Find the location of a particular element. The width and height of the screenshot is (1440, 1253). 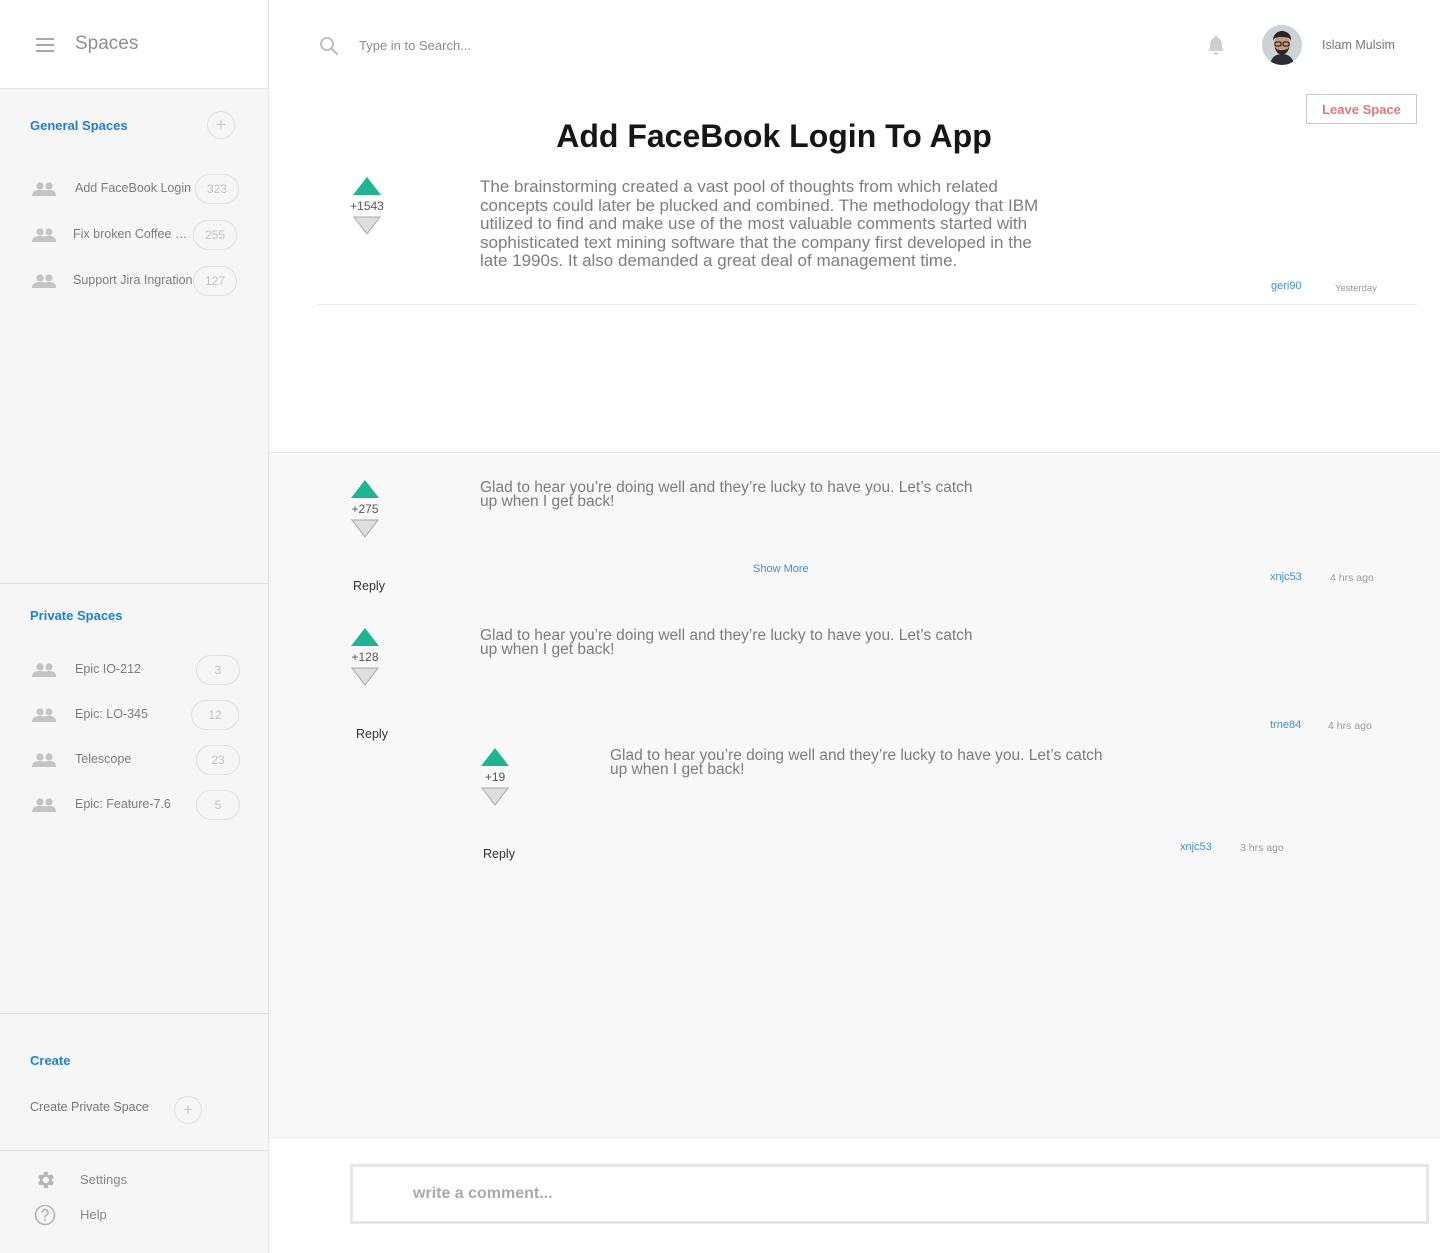

sidebar-item-label: Telescope is located at coordinates (103, 759).